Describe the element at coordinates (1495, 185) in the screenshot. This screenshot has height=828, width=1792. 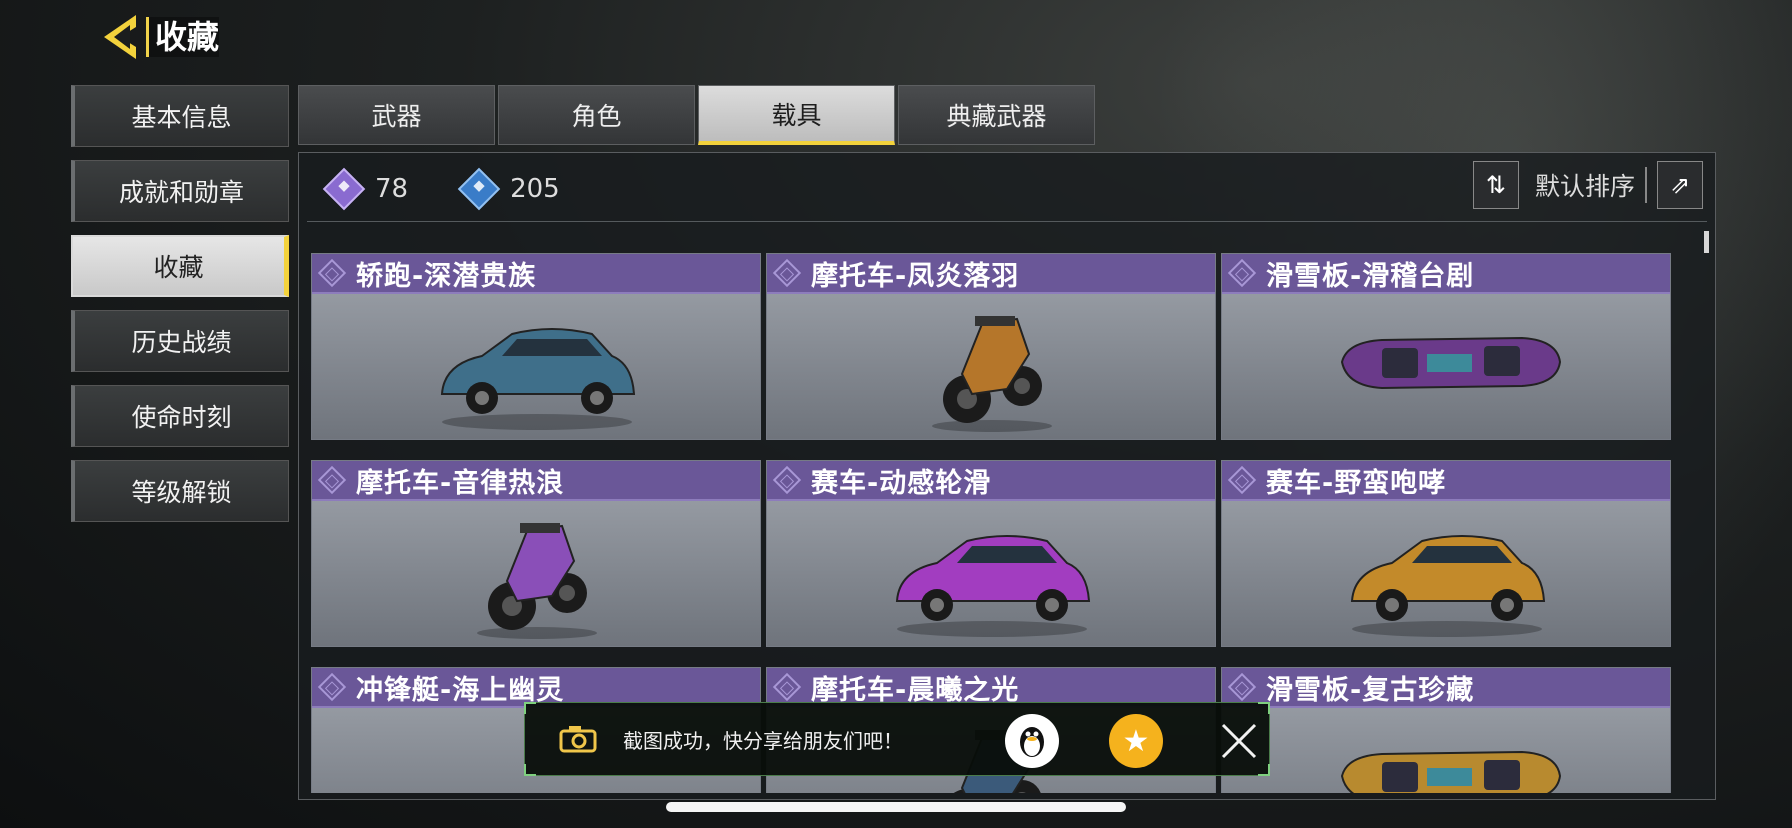
I see `sort-toggle-icon: ⇅` at that location.